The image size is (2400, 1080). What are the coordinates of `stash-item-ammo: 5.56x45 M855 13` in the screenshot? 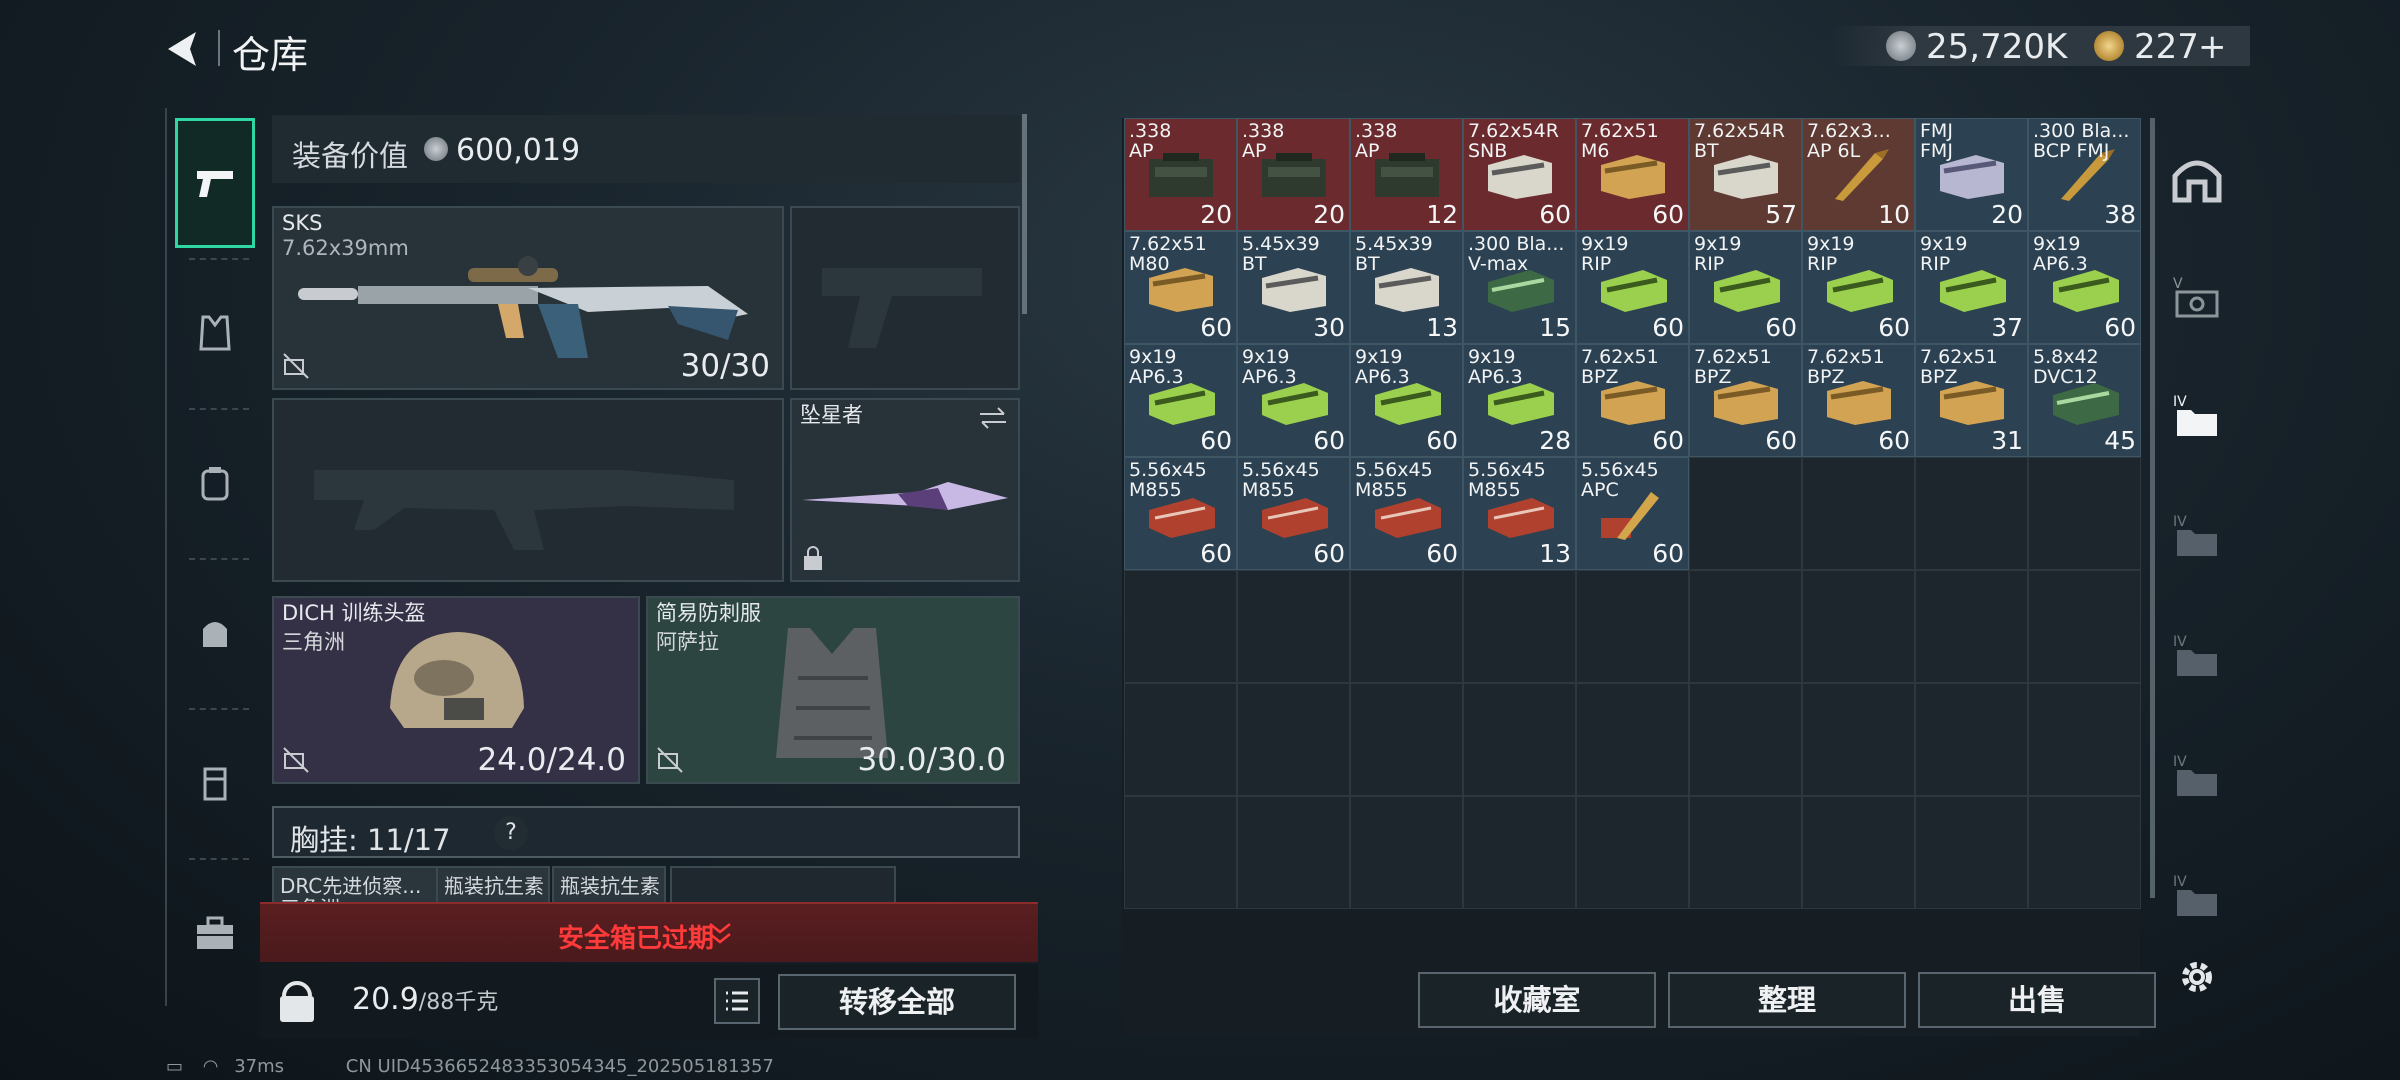 It's located at (1519, 513).